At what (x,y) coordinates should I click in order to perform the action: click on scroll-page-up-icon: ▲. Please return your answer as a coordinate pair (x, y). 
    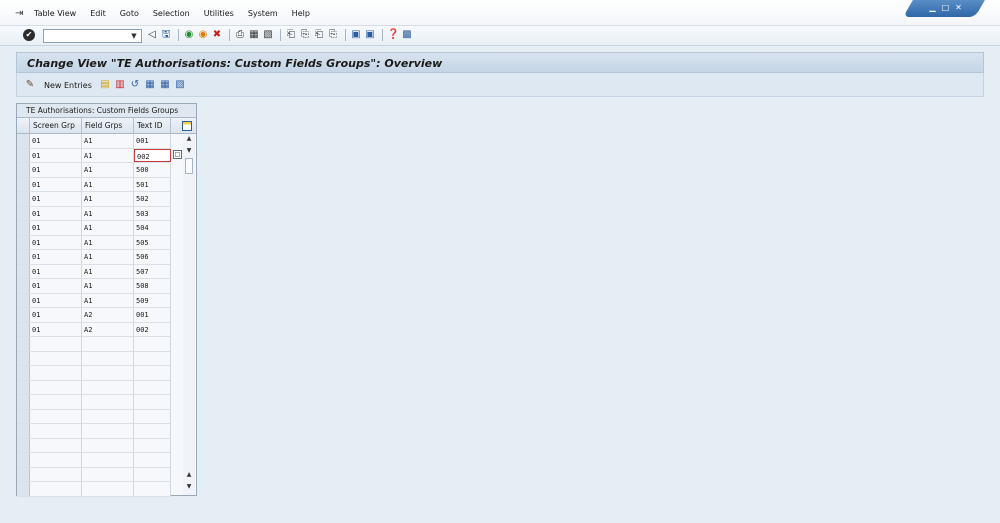
    Looking at the image, I should click on (189, 139).